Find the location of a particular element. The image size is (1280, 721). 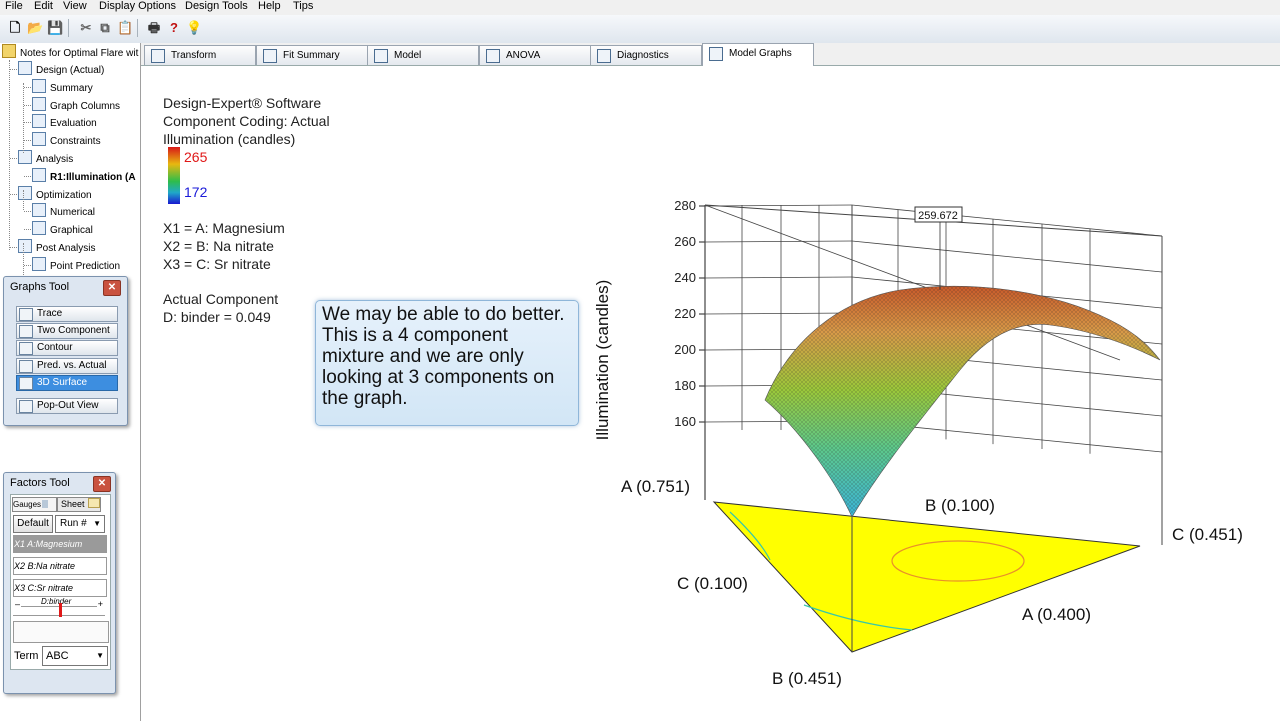

max-flag-value: 259.672 is located at coordinates (938, 216).